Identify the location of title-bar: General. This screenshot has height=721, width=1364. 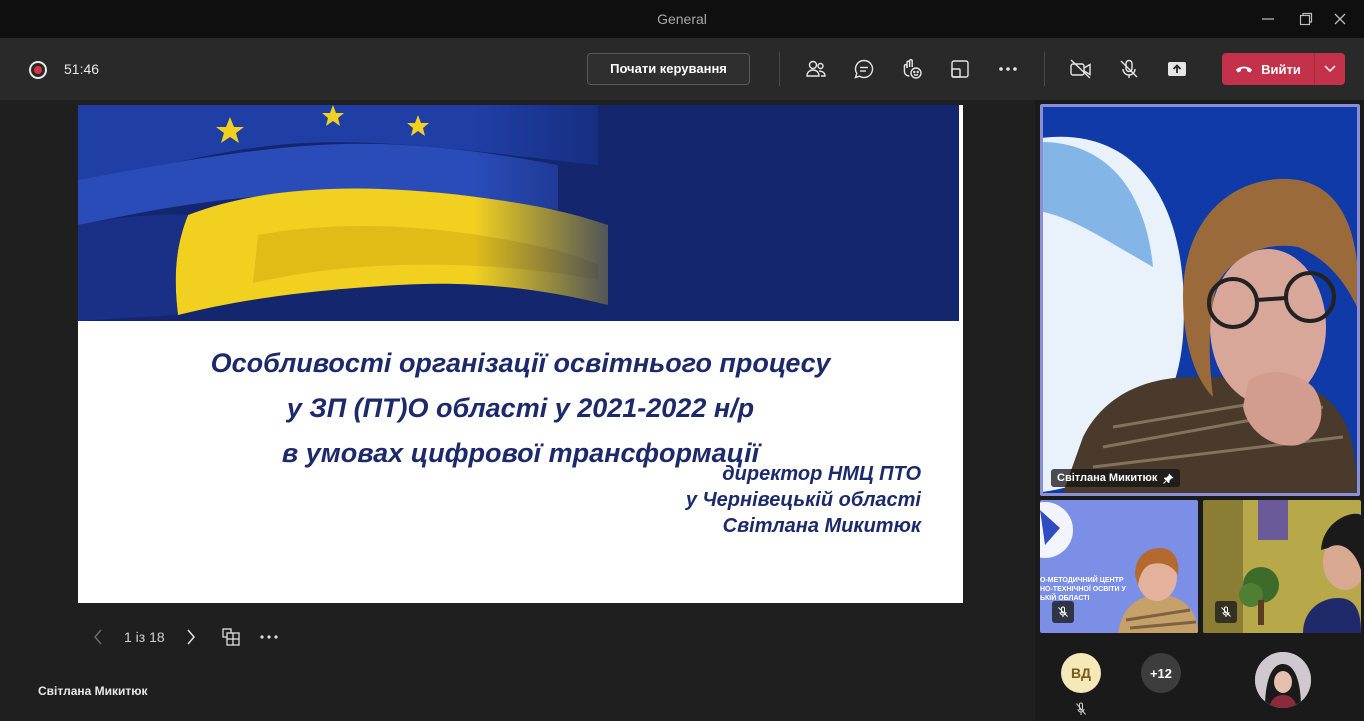
(682, 19).